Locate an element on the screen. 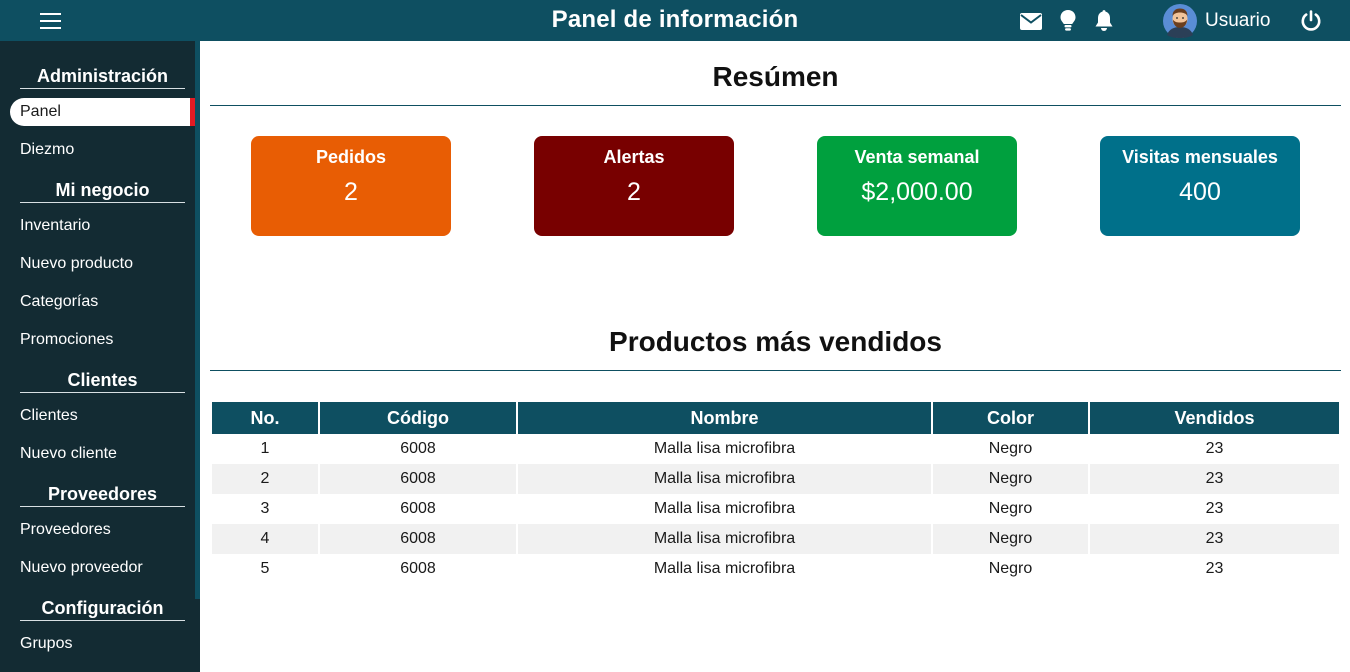 This screenshot has width=1350, height=672. table-row: 5 6008 Malla lisa microfibra Negro 23 is located at coordinates (775, 569).